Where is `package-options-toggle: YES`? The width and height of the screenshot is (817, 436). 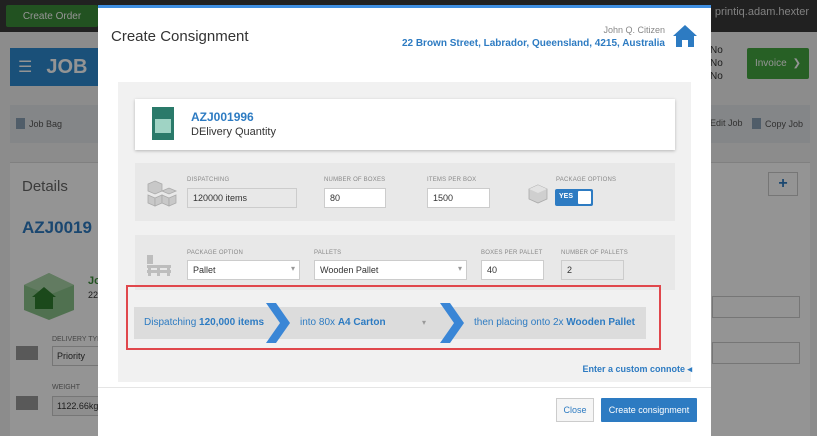 package-options-toggle: YES is located at coordinates (574, 197).